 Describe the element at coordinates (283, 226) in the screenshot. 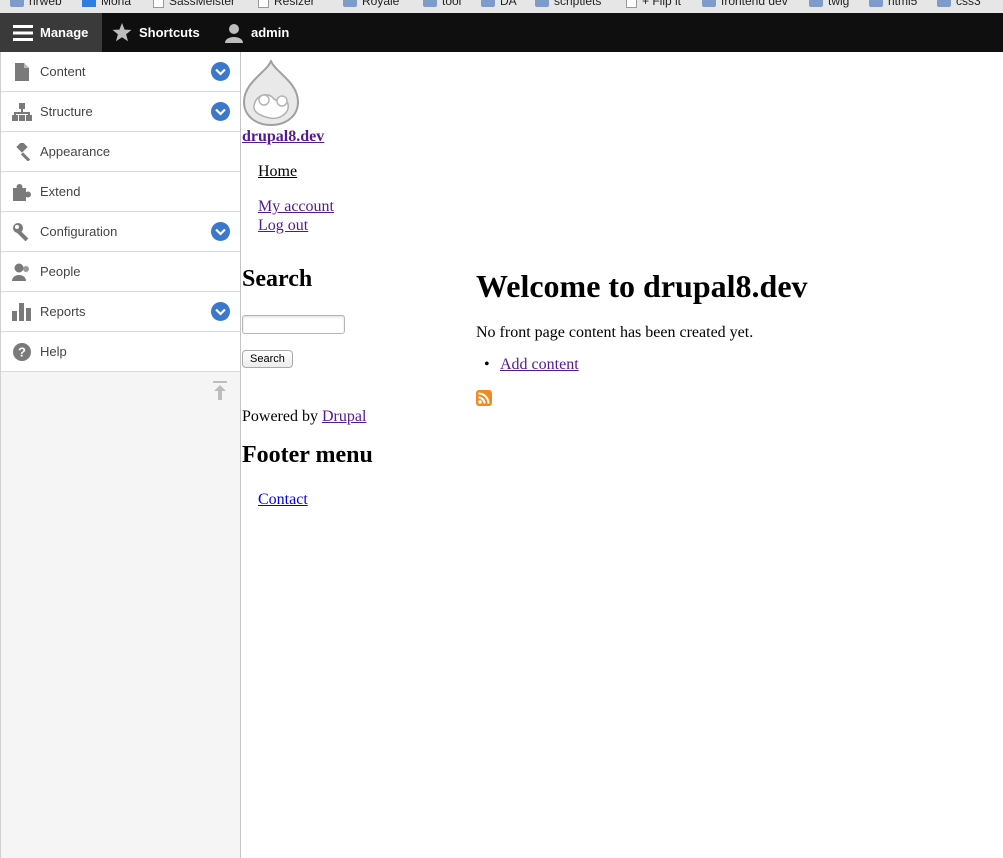

I see `log-out-link: Log out` at that location.